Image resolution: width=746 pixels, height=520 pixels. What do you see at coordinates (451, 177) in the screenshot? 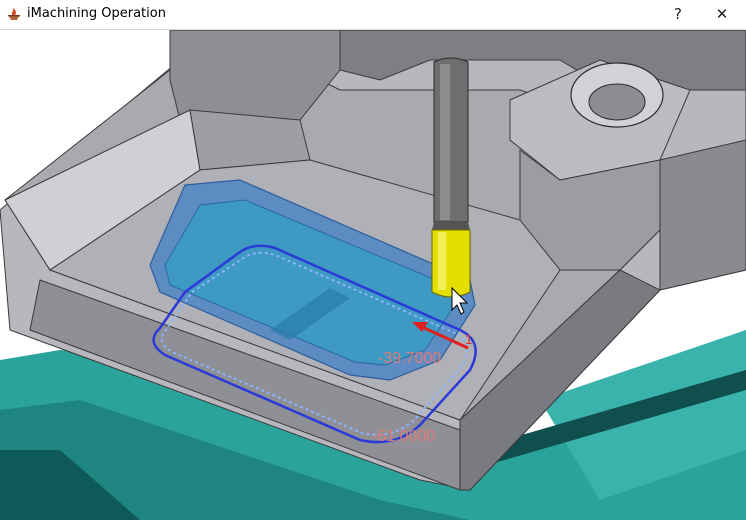
I see `cutting-tool` at bounding box center [451, 177].